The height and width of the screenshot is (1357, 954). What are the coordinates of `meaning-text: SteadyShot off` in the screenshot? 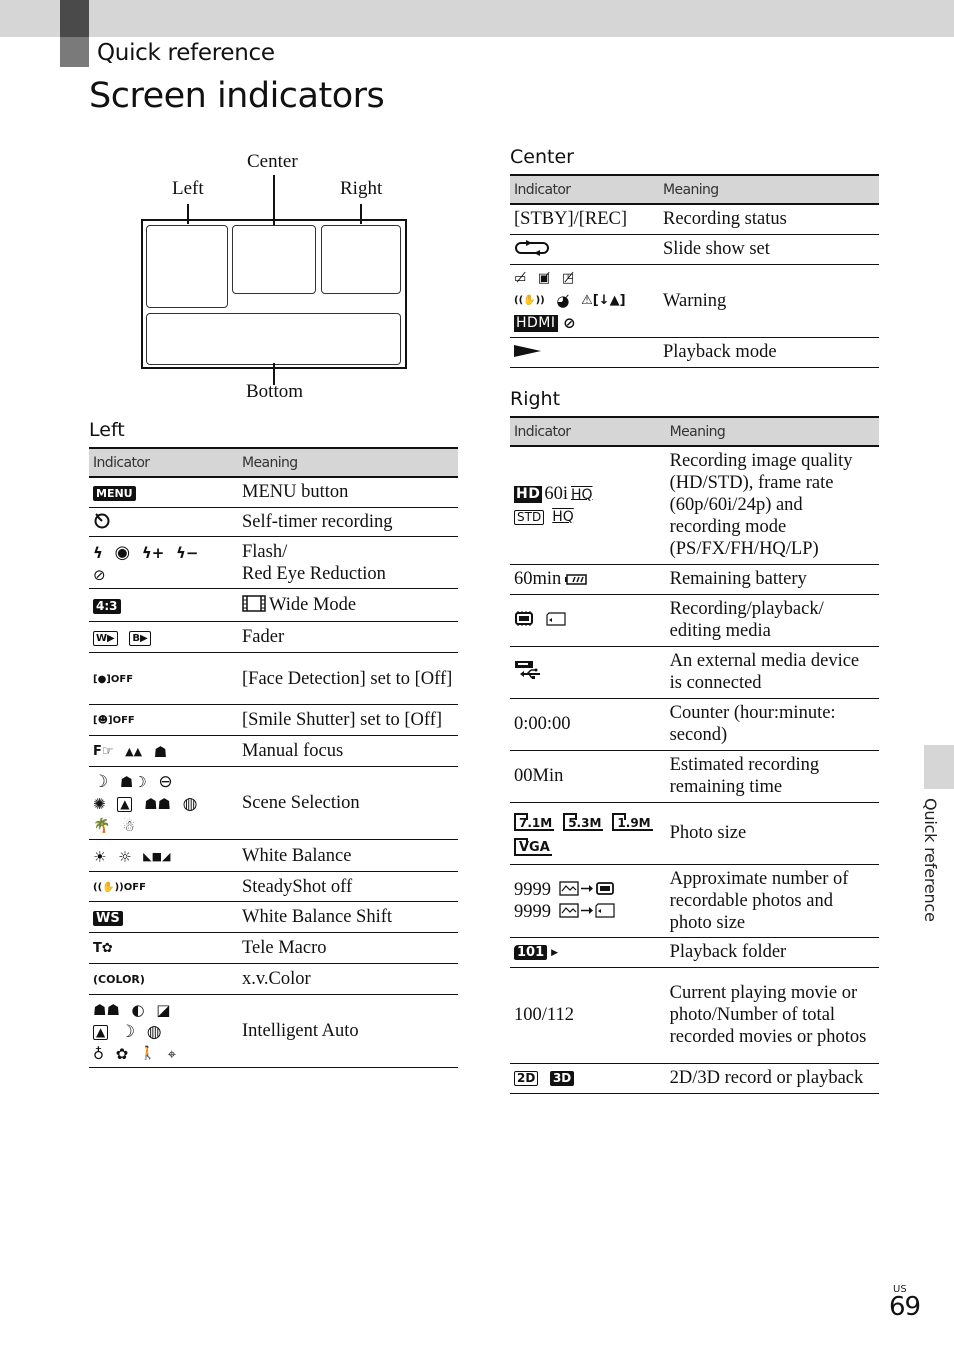 It's located at (348, 887).